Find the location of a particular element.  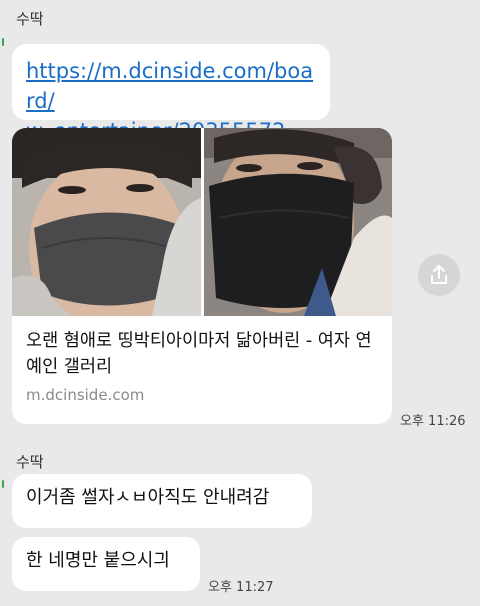

chat-message-text: 한 네명만 붙으시긔 is located at coordinates (98, 560).